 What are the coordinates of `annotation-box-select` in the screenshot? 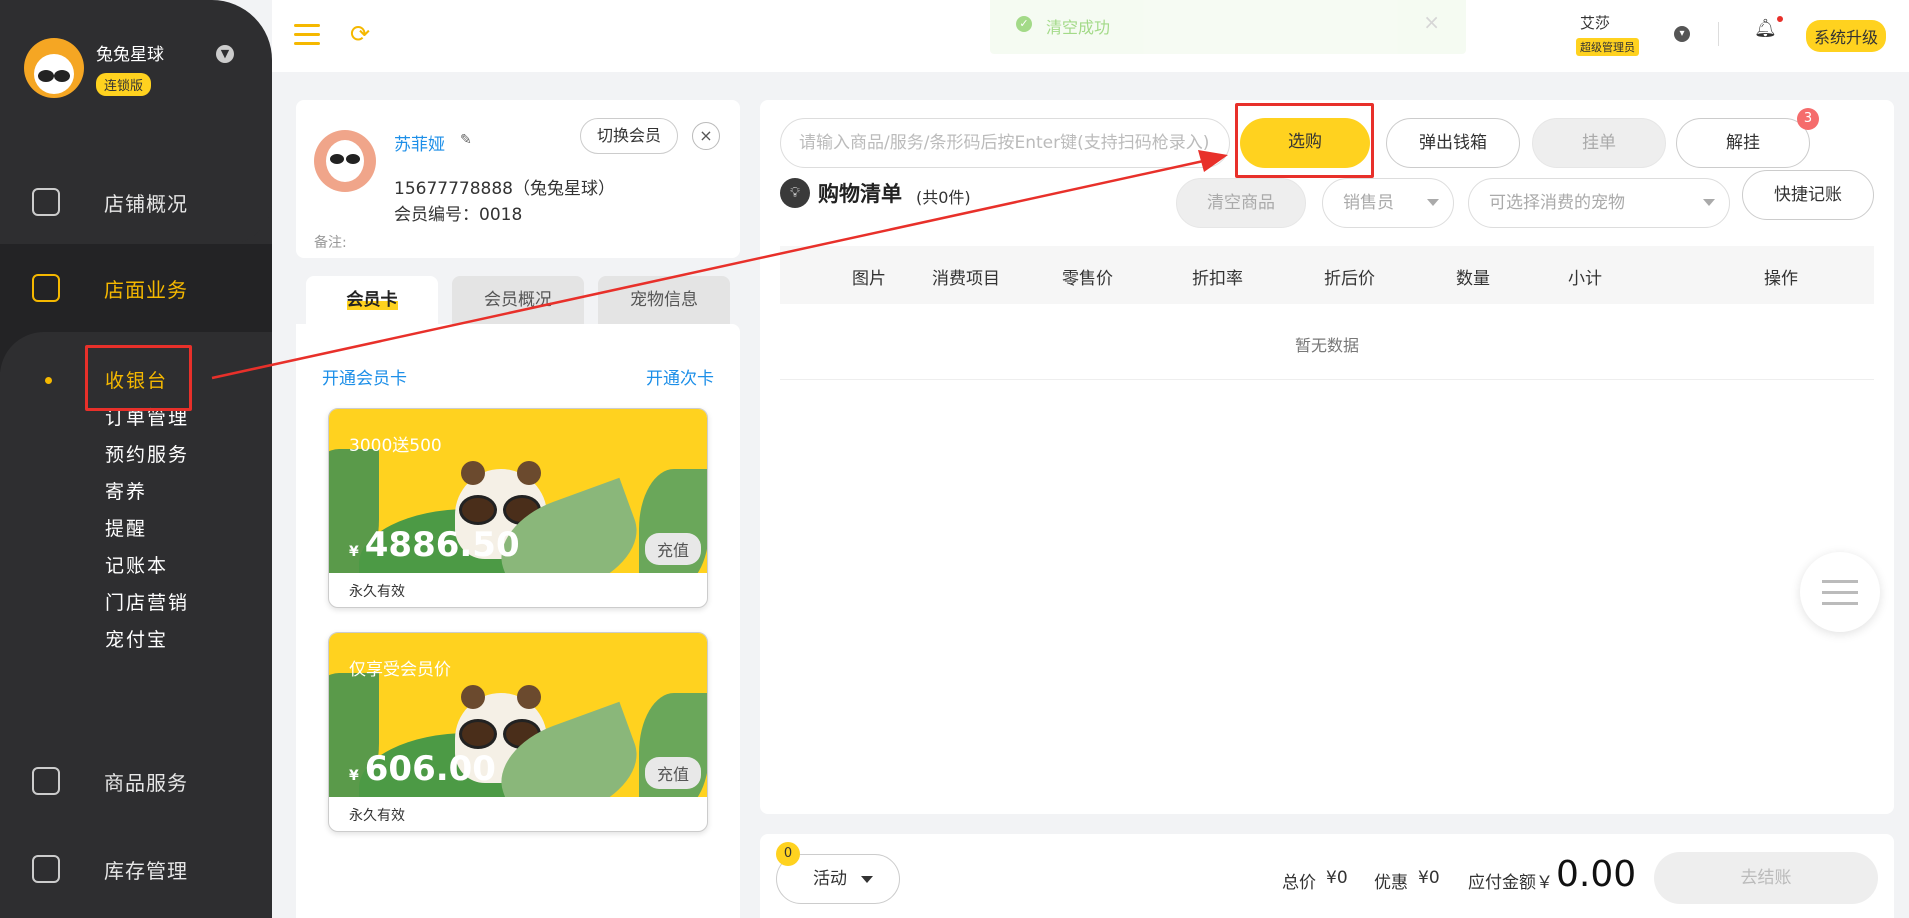 It's located at (1304, 140).